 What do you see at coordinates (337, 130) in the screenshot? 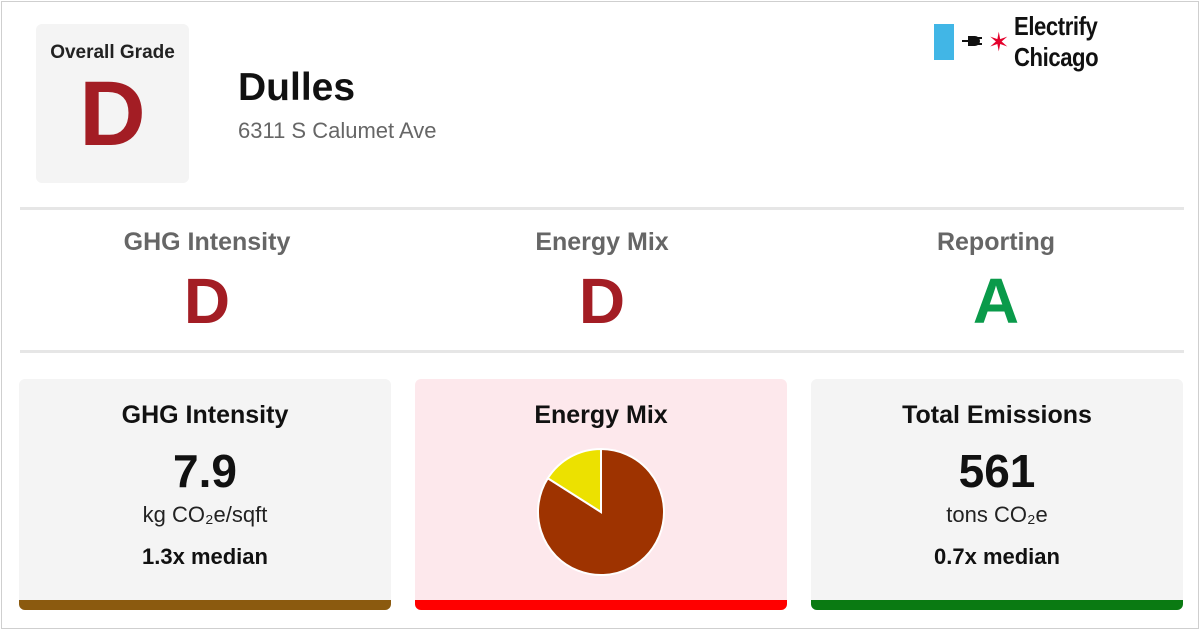
I see `building-address: 6311 S Calumet Ave` at bounding box center [337, 130].